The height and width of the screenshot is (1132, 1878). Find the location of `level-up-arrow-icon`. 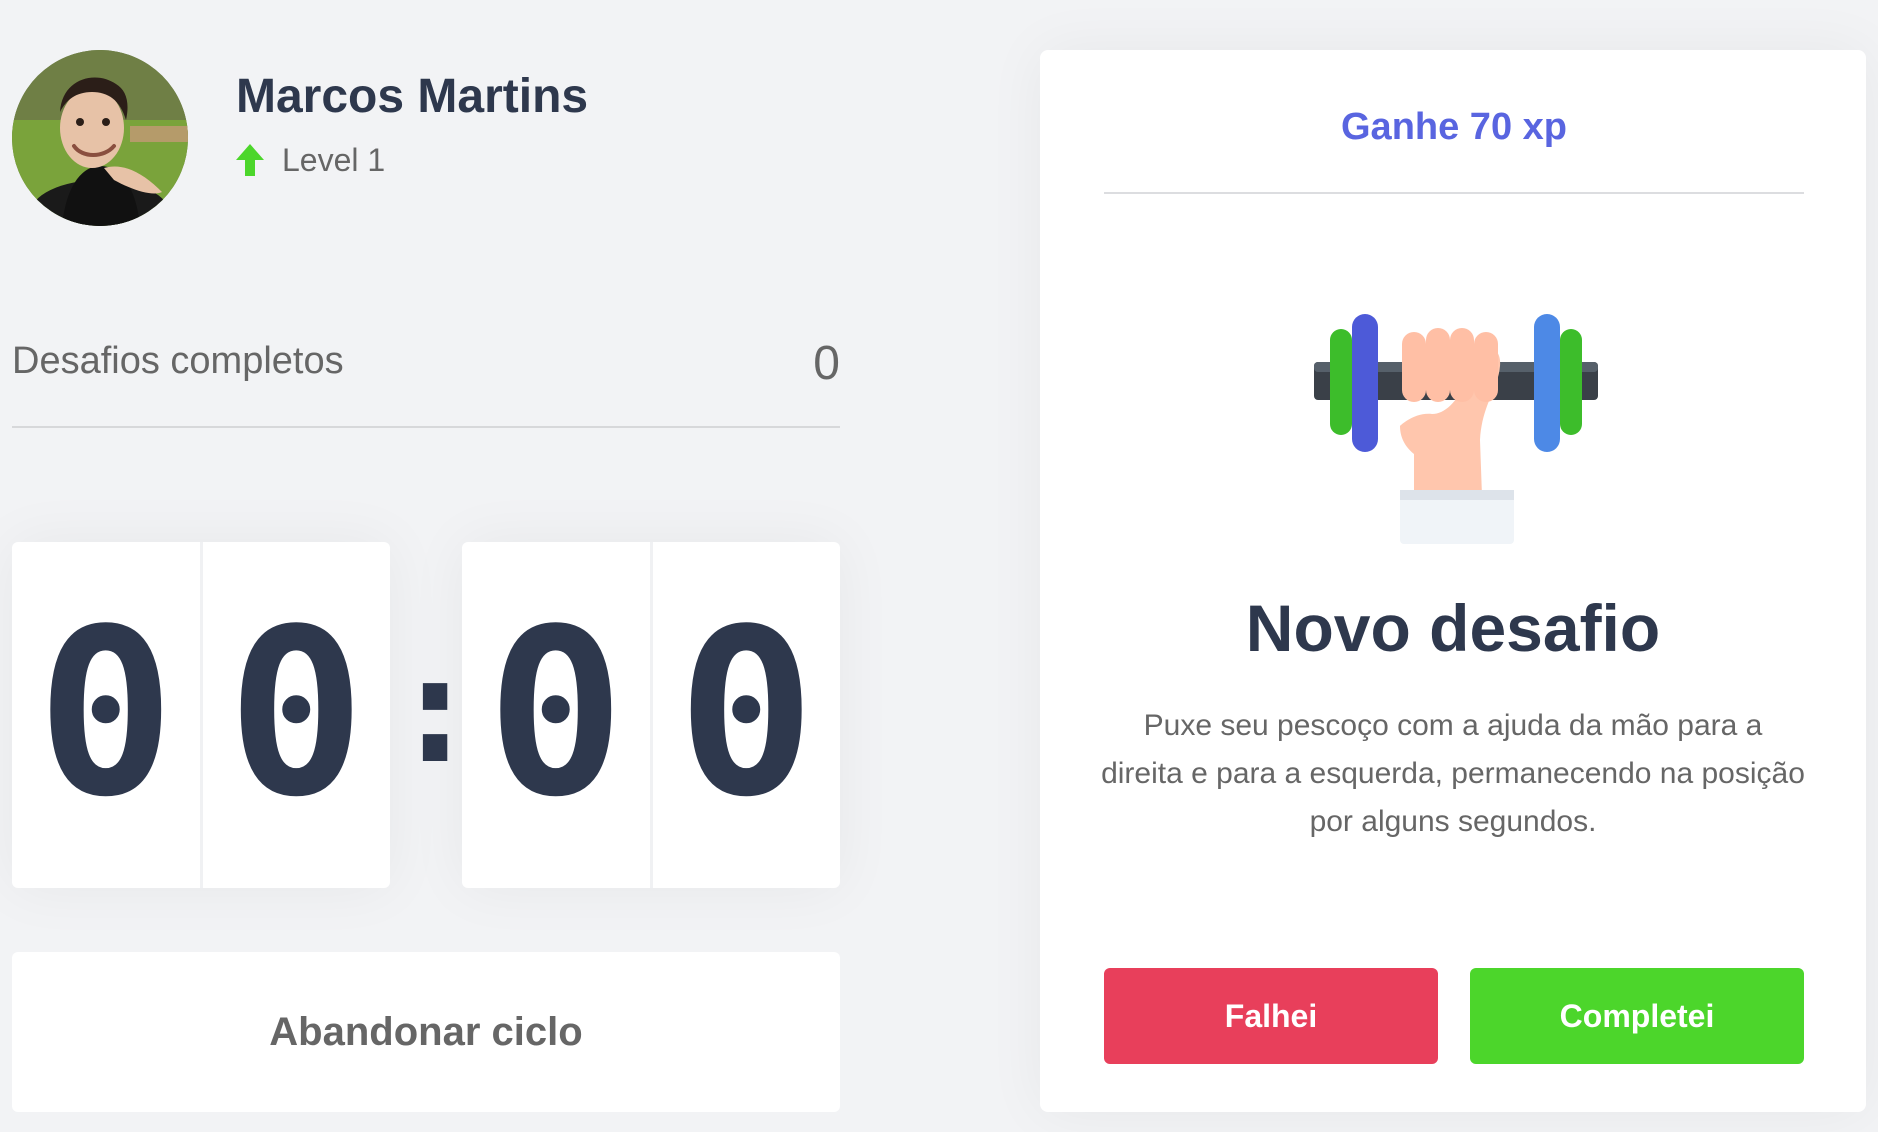

level-up-arrow-icon is located at coordinates (250, 160).